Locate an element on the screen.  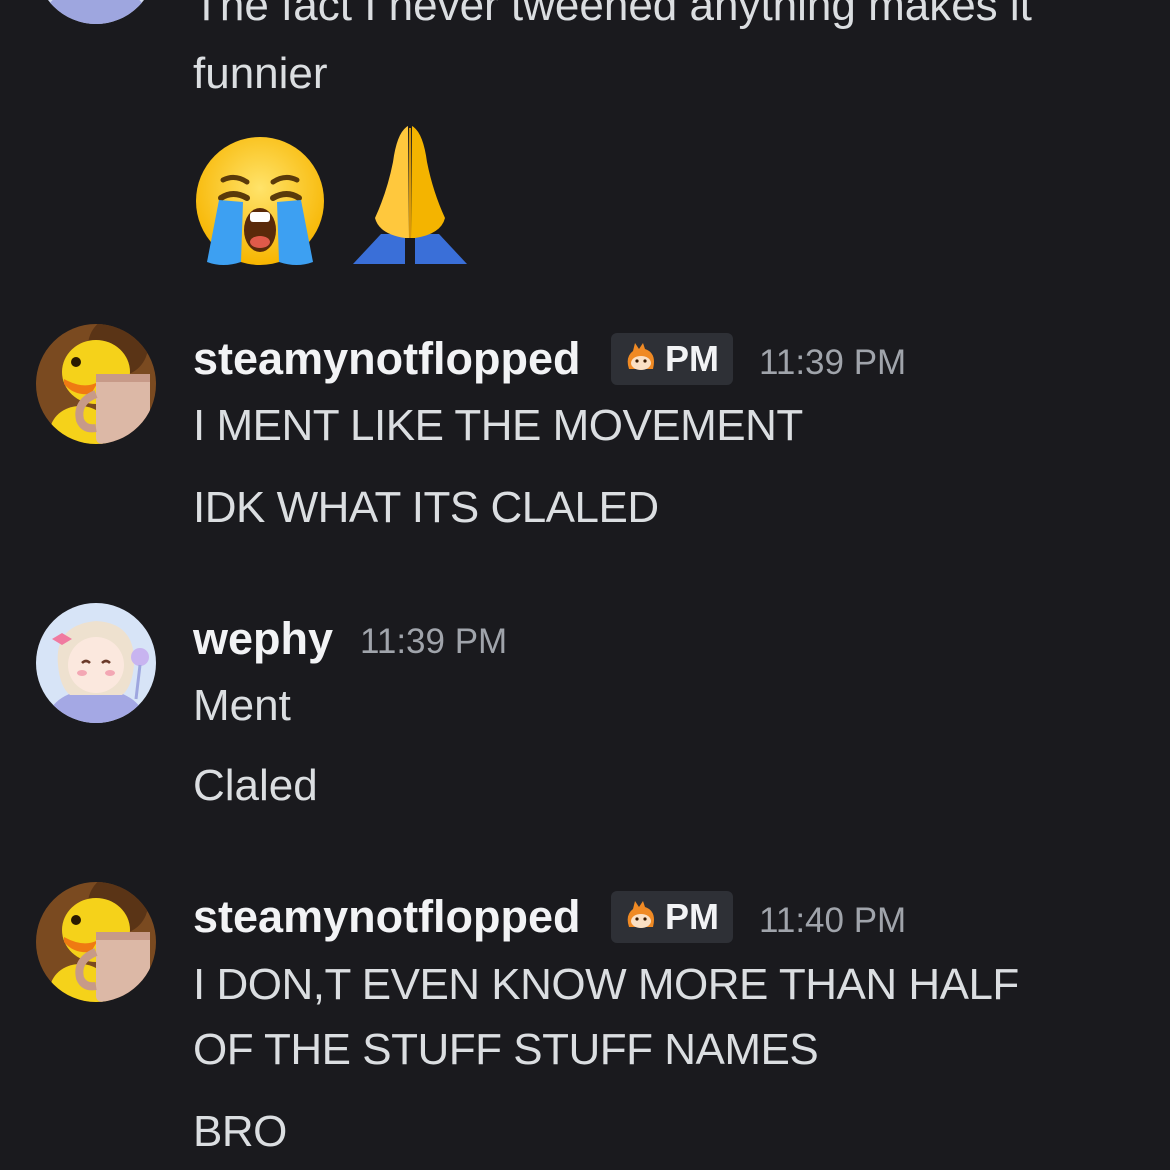
message-text: Claled is located at coordinates (255, 785).